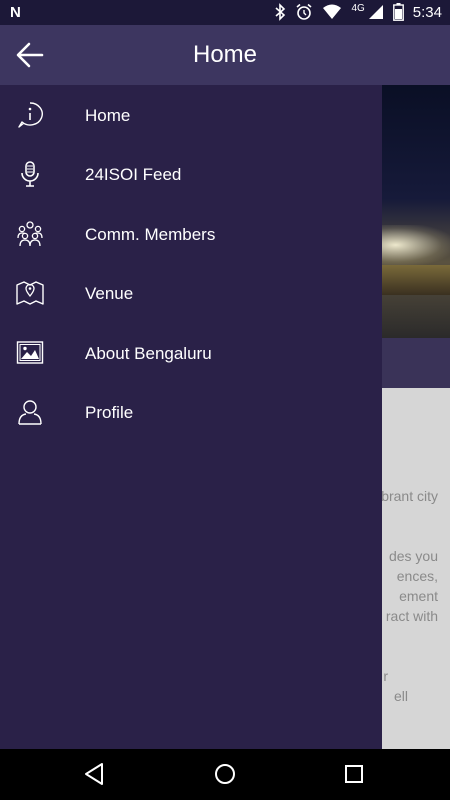 The height and width of the screenshot is (800, 450). Describe the element at coordinates (416, 211) in the screenshot. I see `hero-image` at that location.